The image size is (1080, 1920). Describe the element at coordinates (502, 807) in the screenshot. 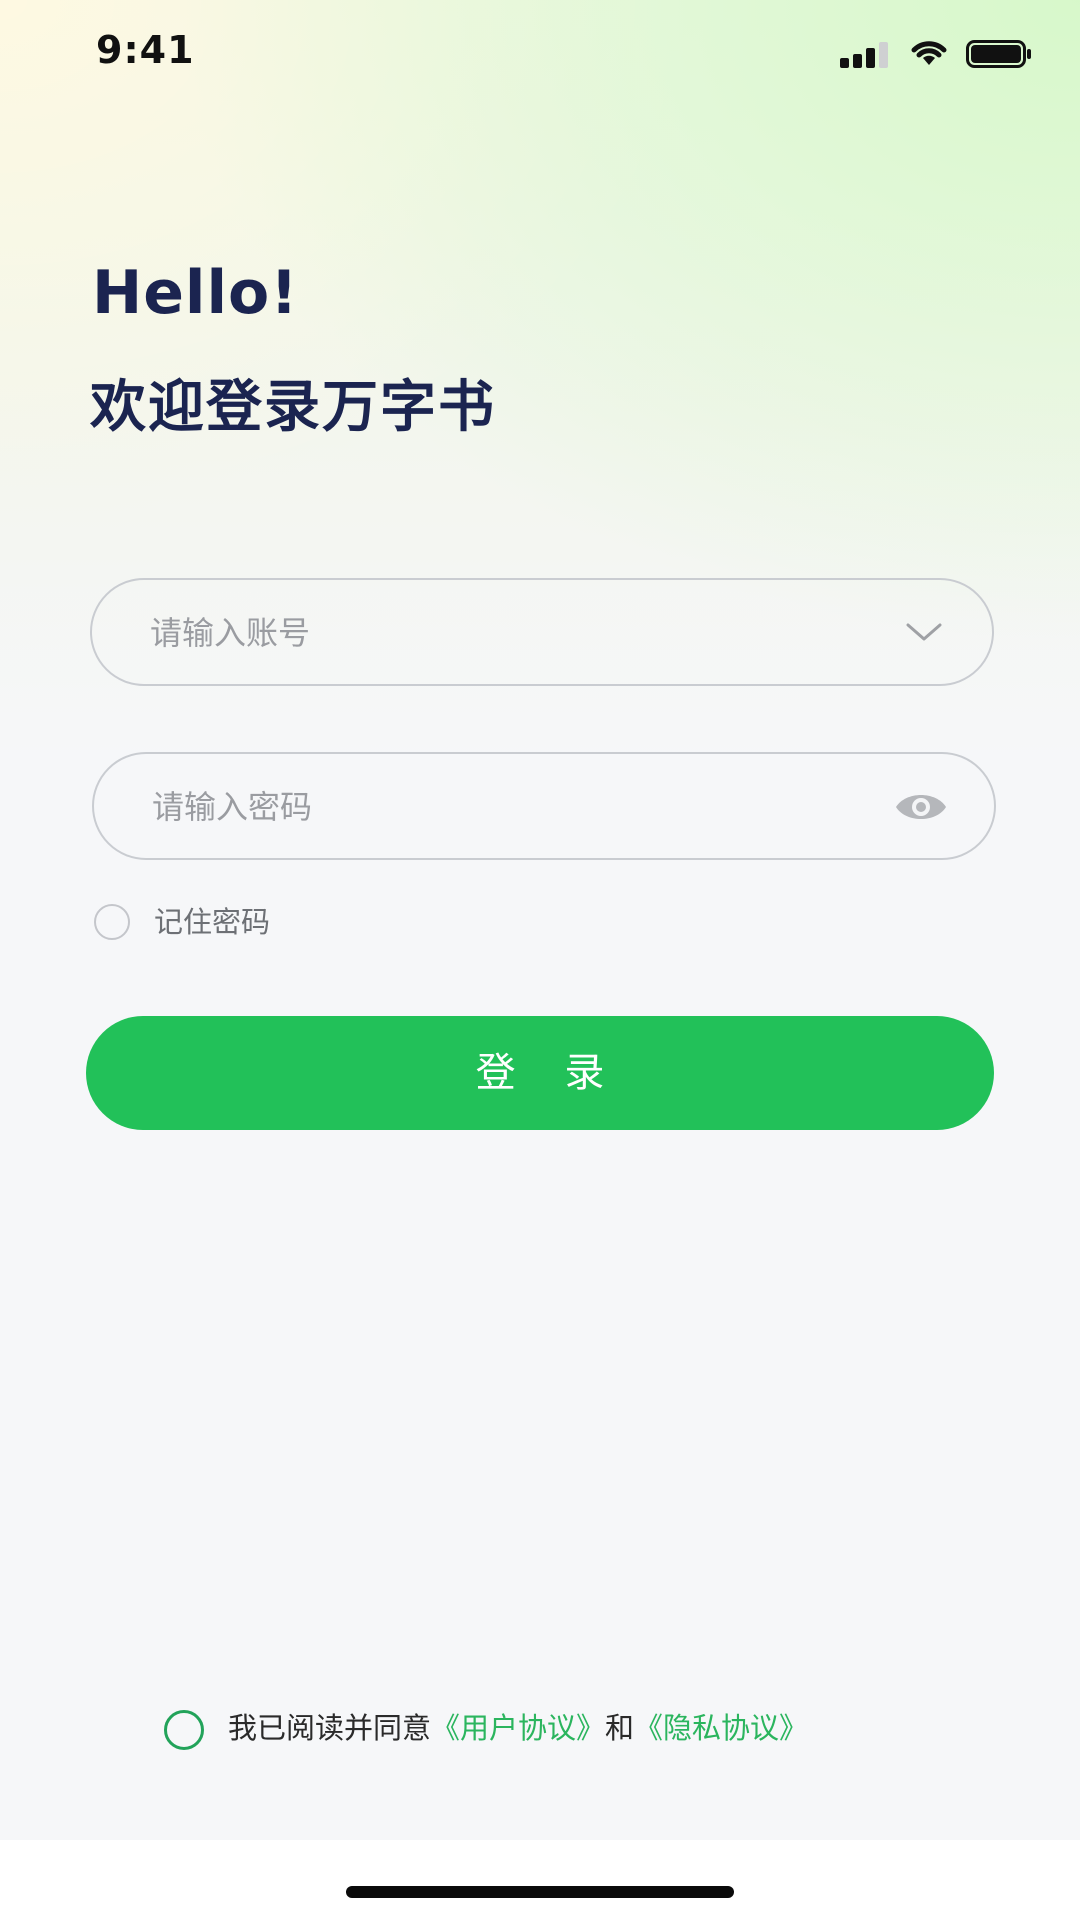

I see `password-input` at that location.